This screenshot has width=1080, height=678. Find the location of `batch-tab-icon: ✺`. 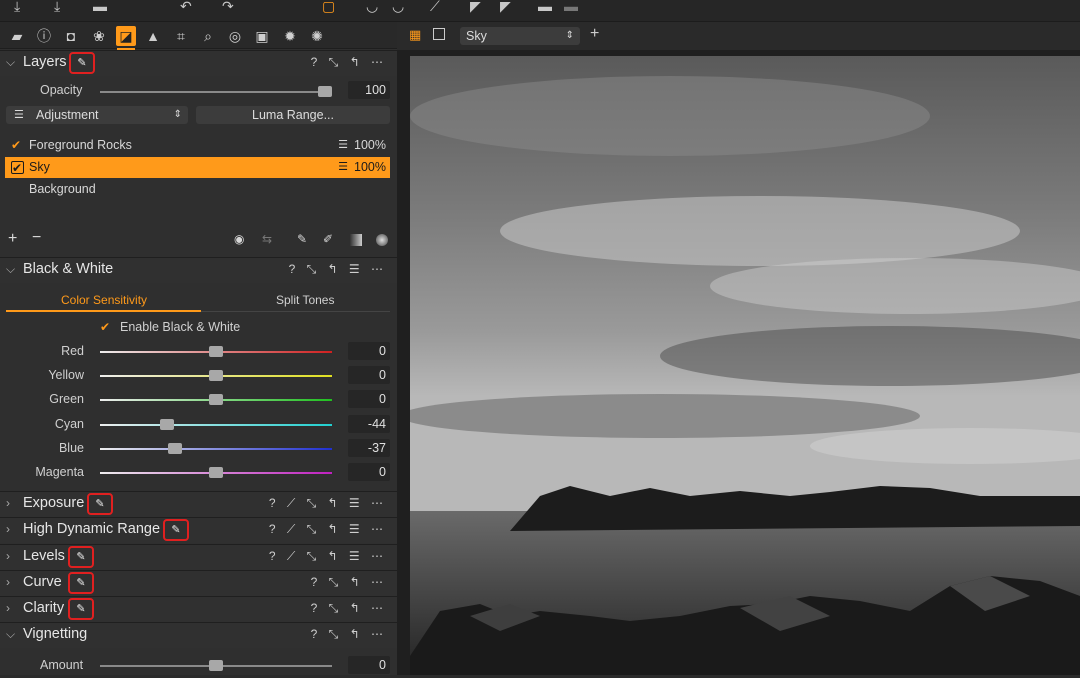

batch-tab-icon: ✺ is located at coordinates (317, 36).